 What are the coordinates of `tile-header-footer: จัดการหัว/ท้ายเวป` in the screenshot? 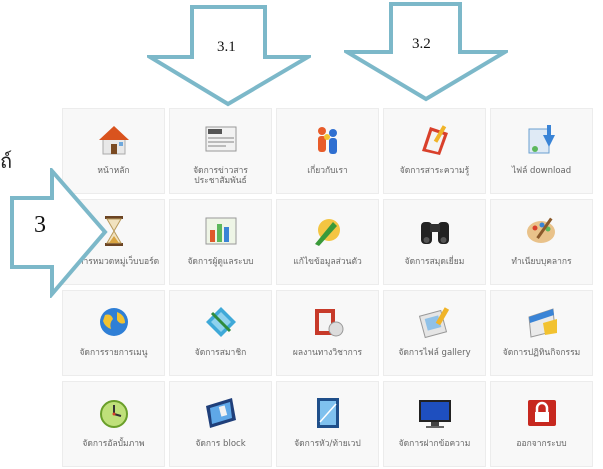 It's located at (327, 424).